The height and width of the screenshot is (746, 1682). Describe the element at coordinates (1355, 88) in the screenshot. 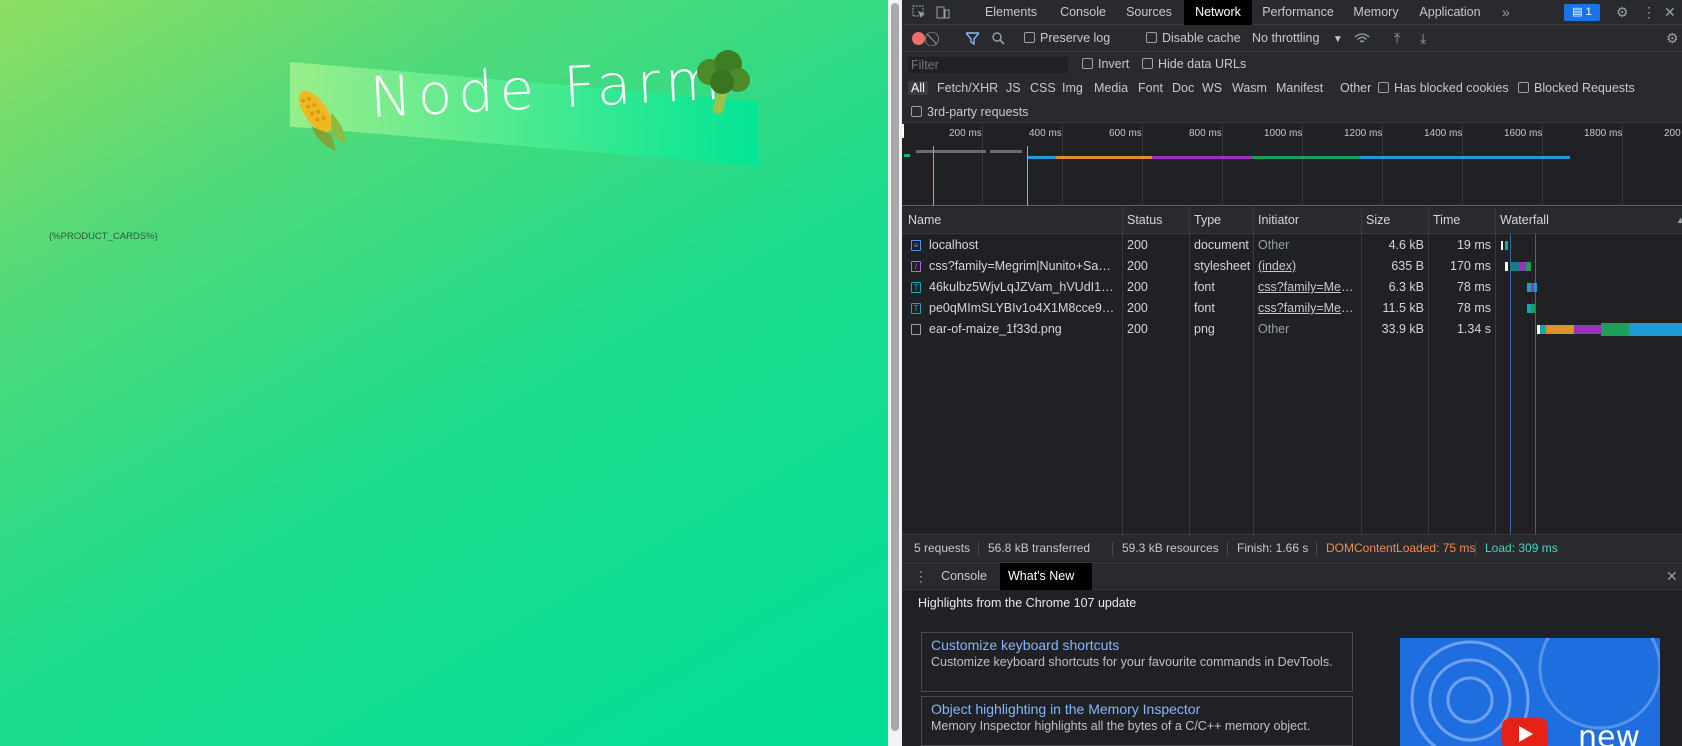

I see `filter-type-other: Other` at that location.